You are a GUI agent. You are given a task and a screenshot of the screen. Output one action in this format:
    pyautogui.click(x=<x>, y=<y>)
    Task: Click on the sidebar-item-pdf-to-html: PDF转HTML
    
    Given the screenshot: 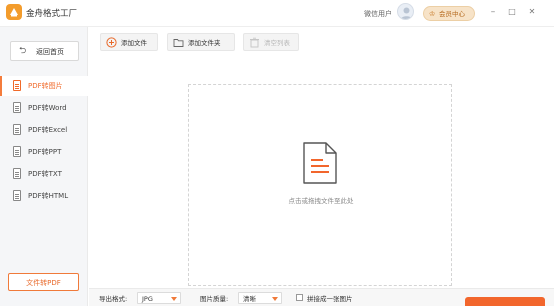 What is the action you would take?
    pyautogui.click(x=44, y=196)
    